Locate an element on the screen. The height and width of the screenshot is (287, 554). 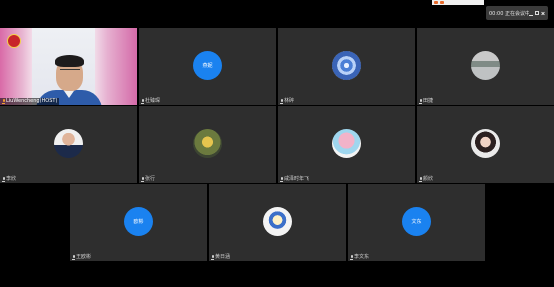
participant-name: LiuWencheng(HOST) is located at coordinates (32, 101).